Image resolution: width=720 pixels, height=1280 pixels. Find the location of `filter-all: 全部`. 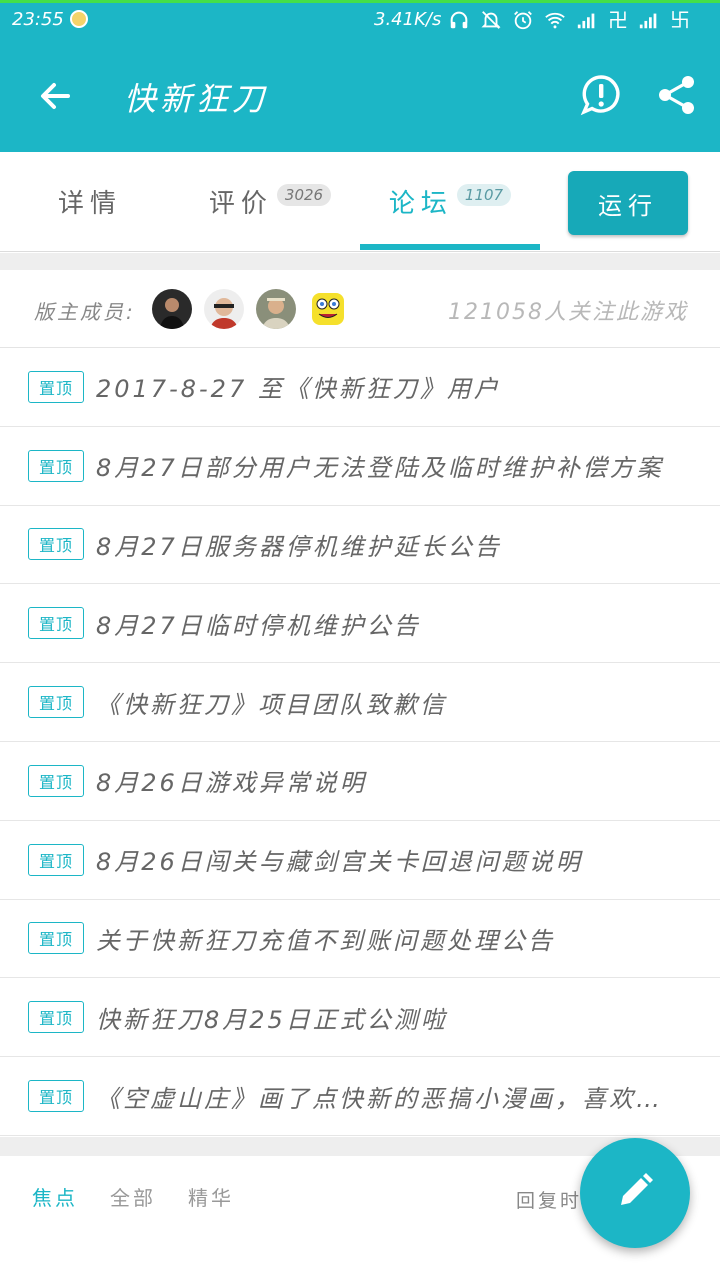

filter-all: 全部 is located at coordinates (133, 1196).